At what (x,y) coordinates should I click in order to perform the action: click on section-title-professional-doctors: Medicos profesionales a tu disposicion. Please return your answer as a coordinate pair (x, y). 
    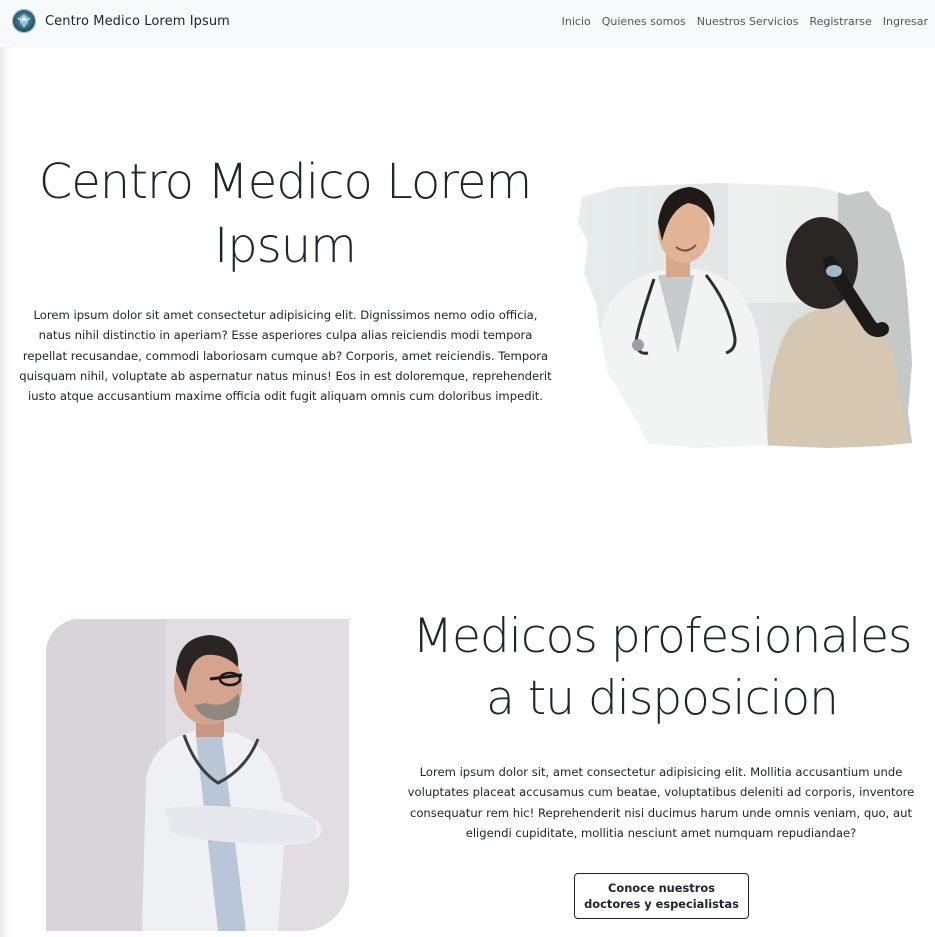
    Looking at the image, I should click on (662, 667).